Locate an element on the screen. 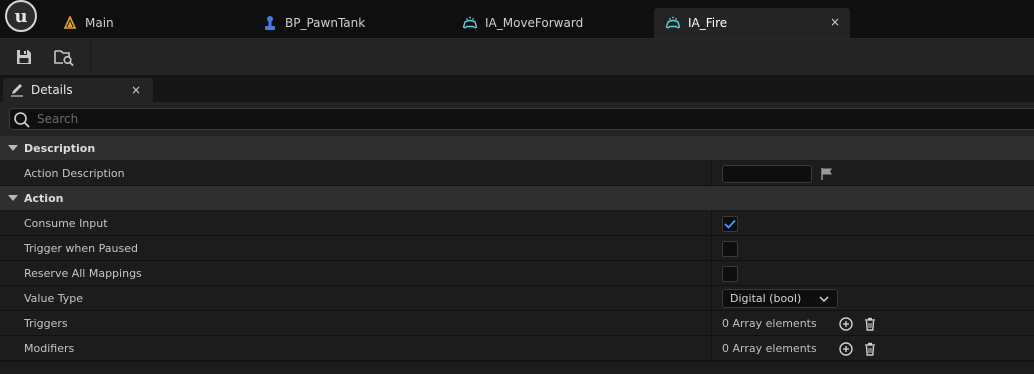 The image size is (1034, 374). property-name: Reserve All Mappings is located at coordinates (83, 273).